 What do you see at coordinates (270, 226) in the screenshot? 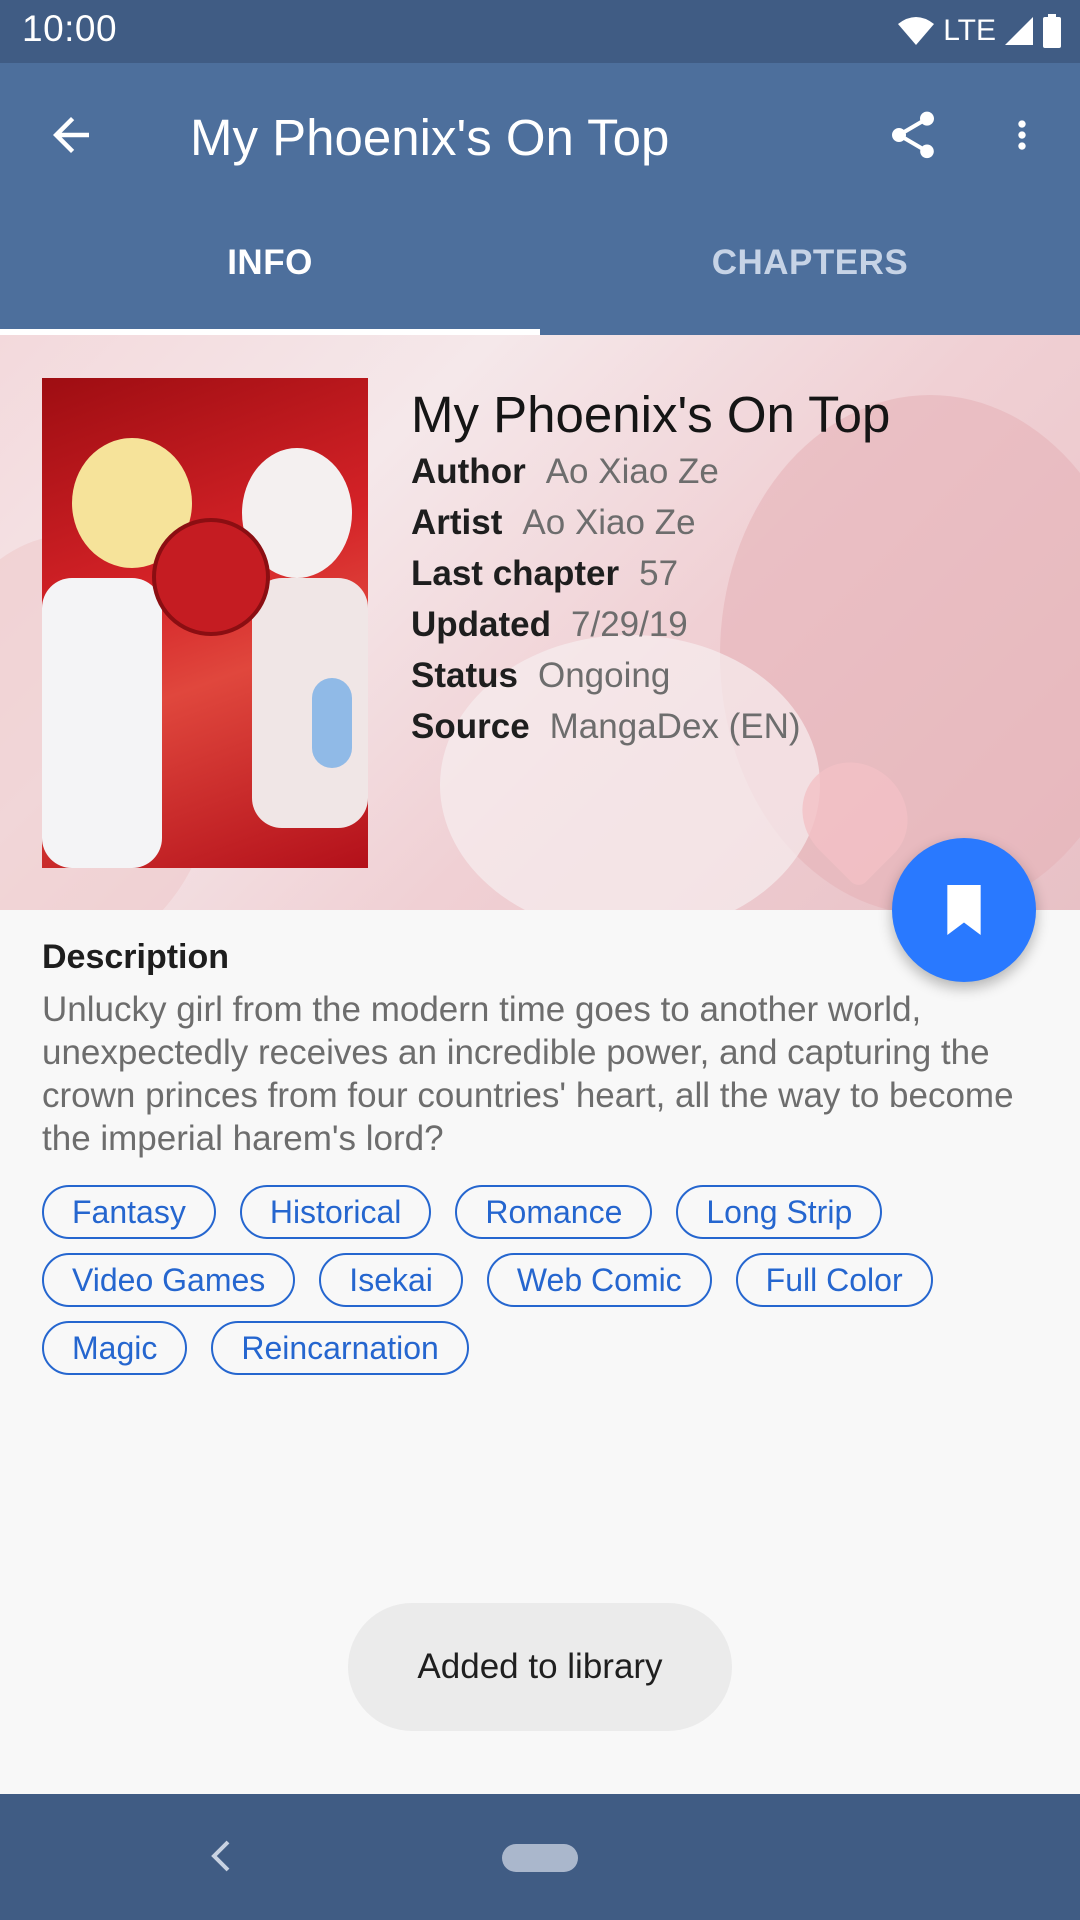
I see `tab-info: INFO` at bounding box center [270, 226].